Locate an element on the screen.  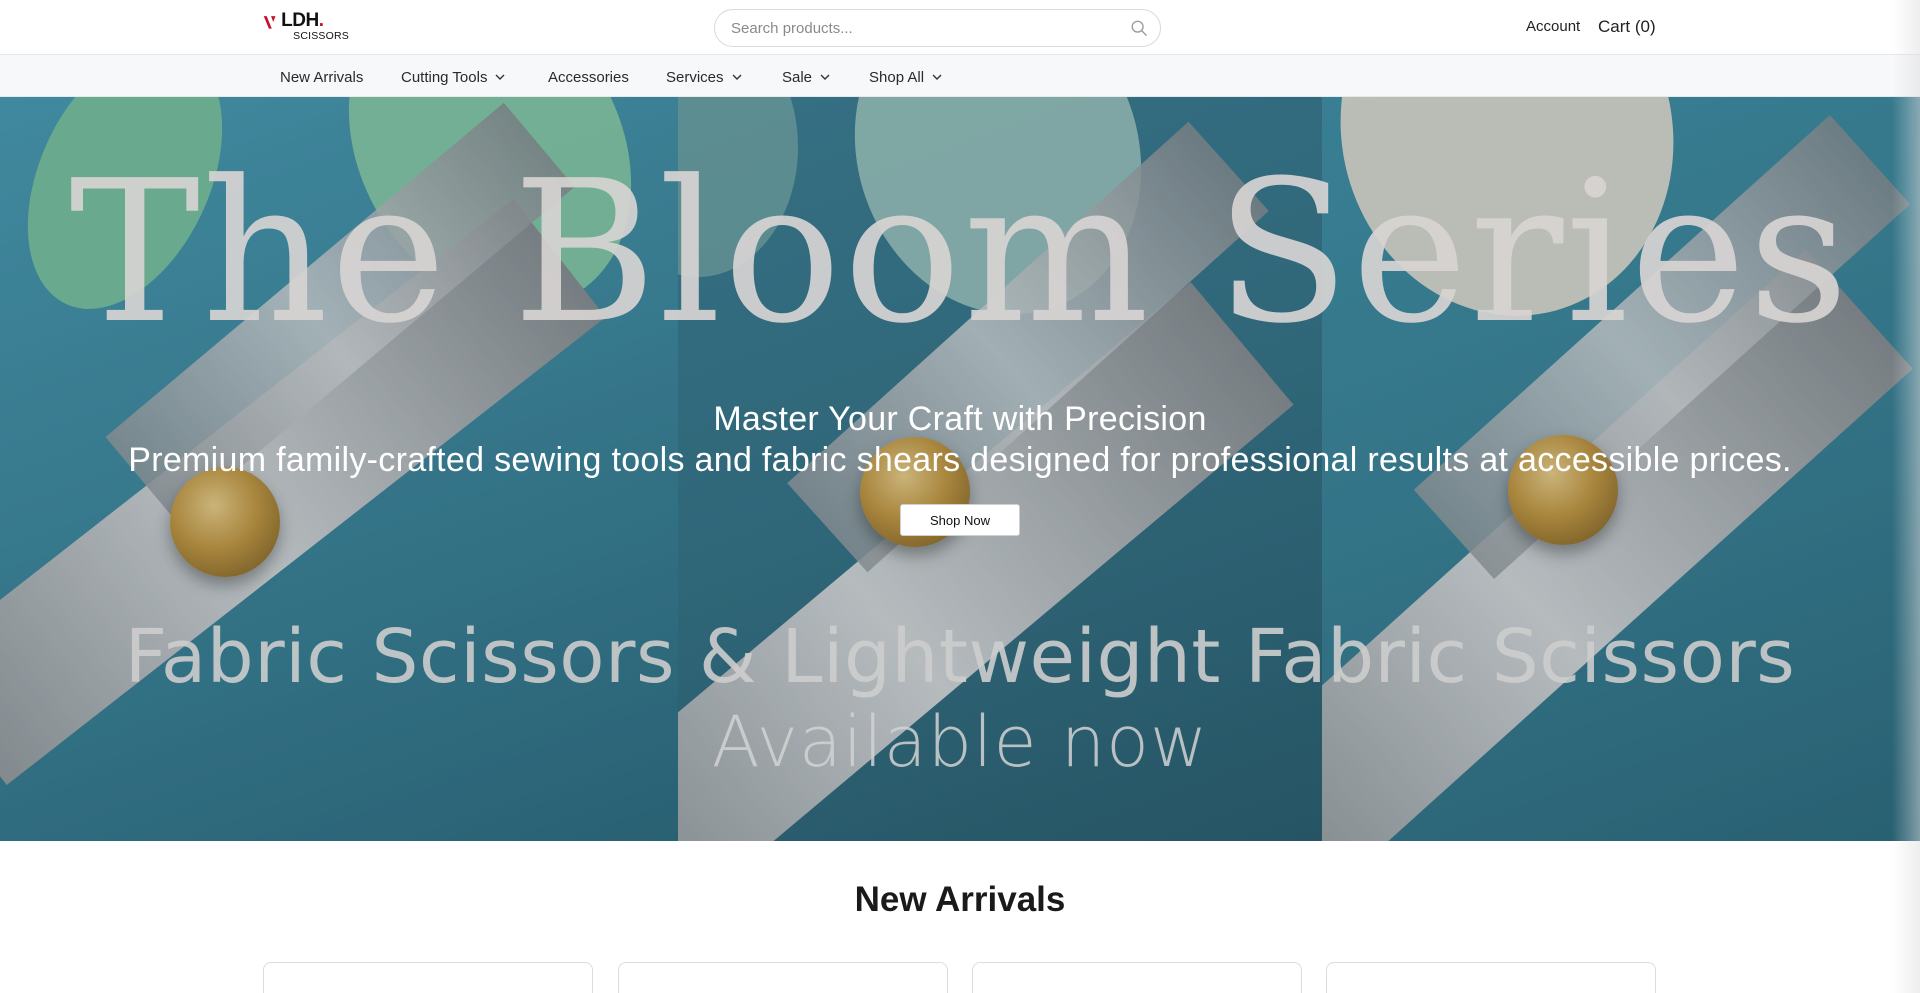
hero-availability: Available now is located at coordinates (960, 742).